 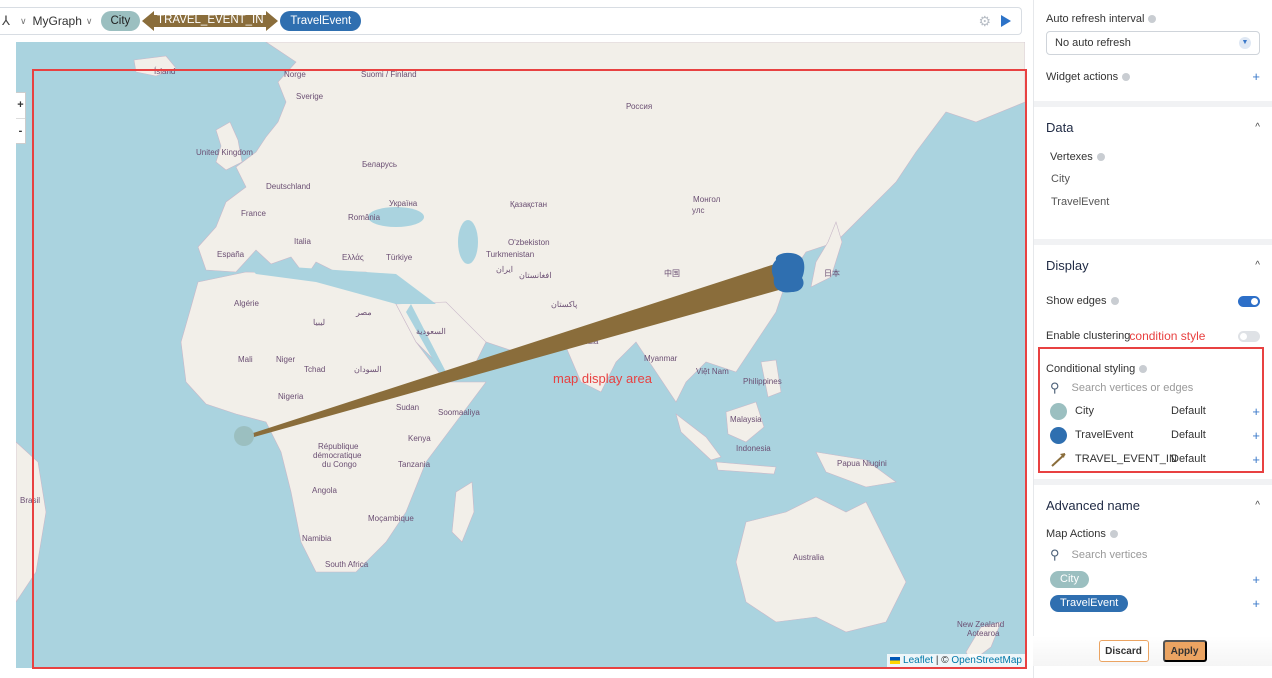 What do you see at coordinates (1093, 43) in the screenshot?
I see `auto-refresh-value: No auto refresh` at bounding box center [1093, 43].